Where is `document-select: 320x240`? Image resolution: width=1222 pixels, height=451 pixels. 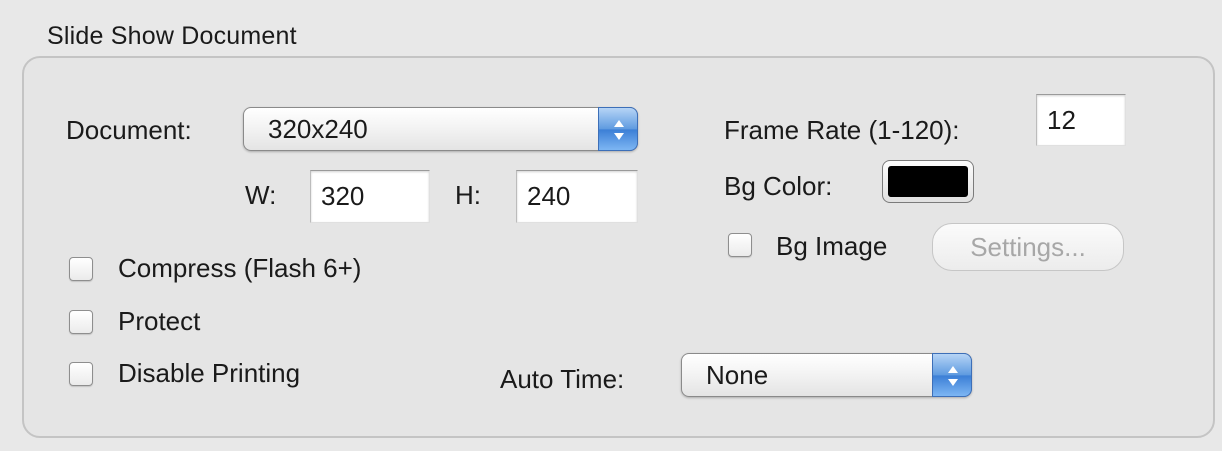 document-select: 320x240 is located at coordinates (440, 129).